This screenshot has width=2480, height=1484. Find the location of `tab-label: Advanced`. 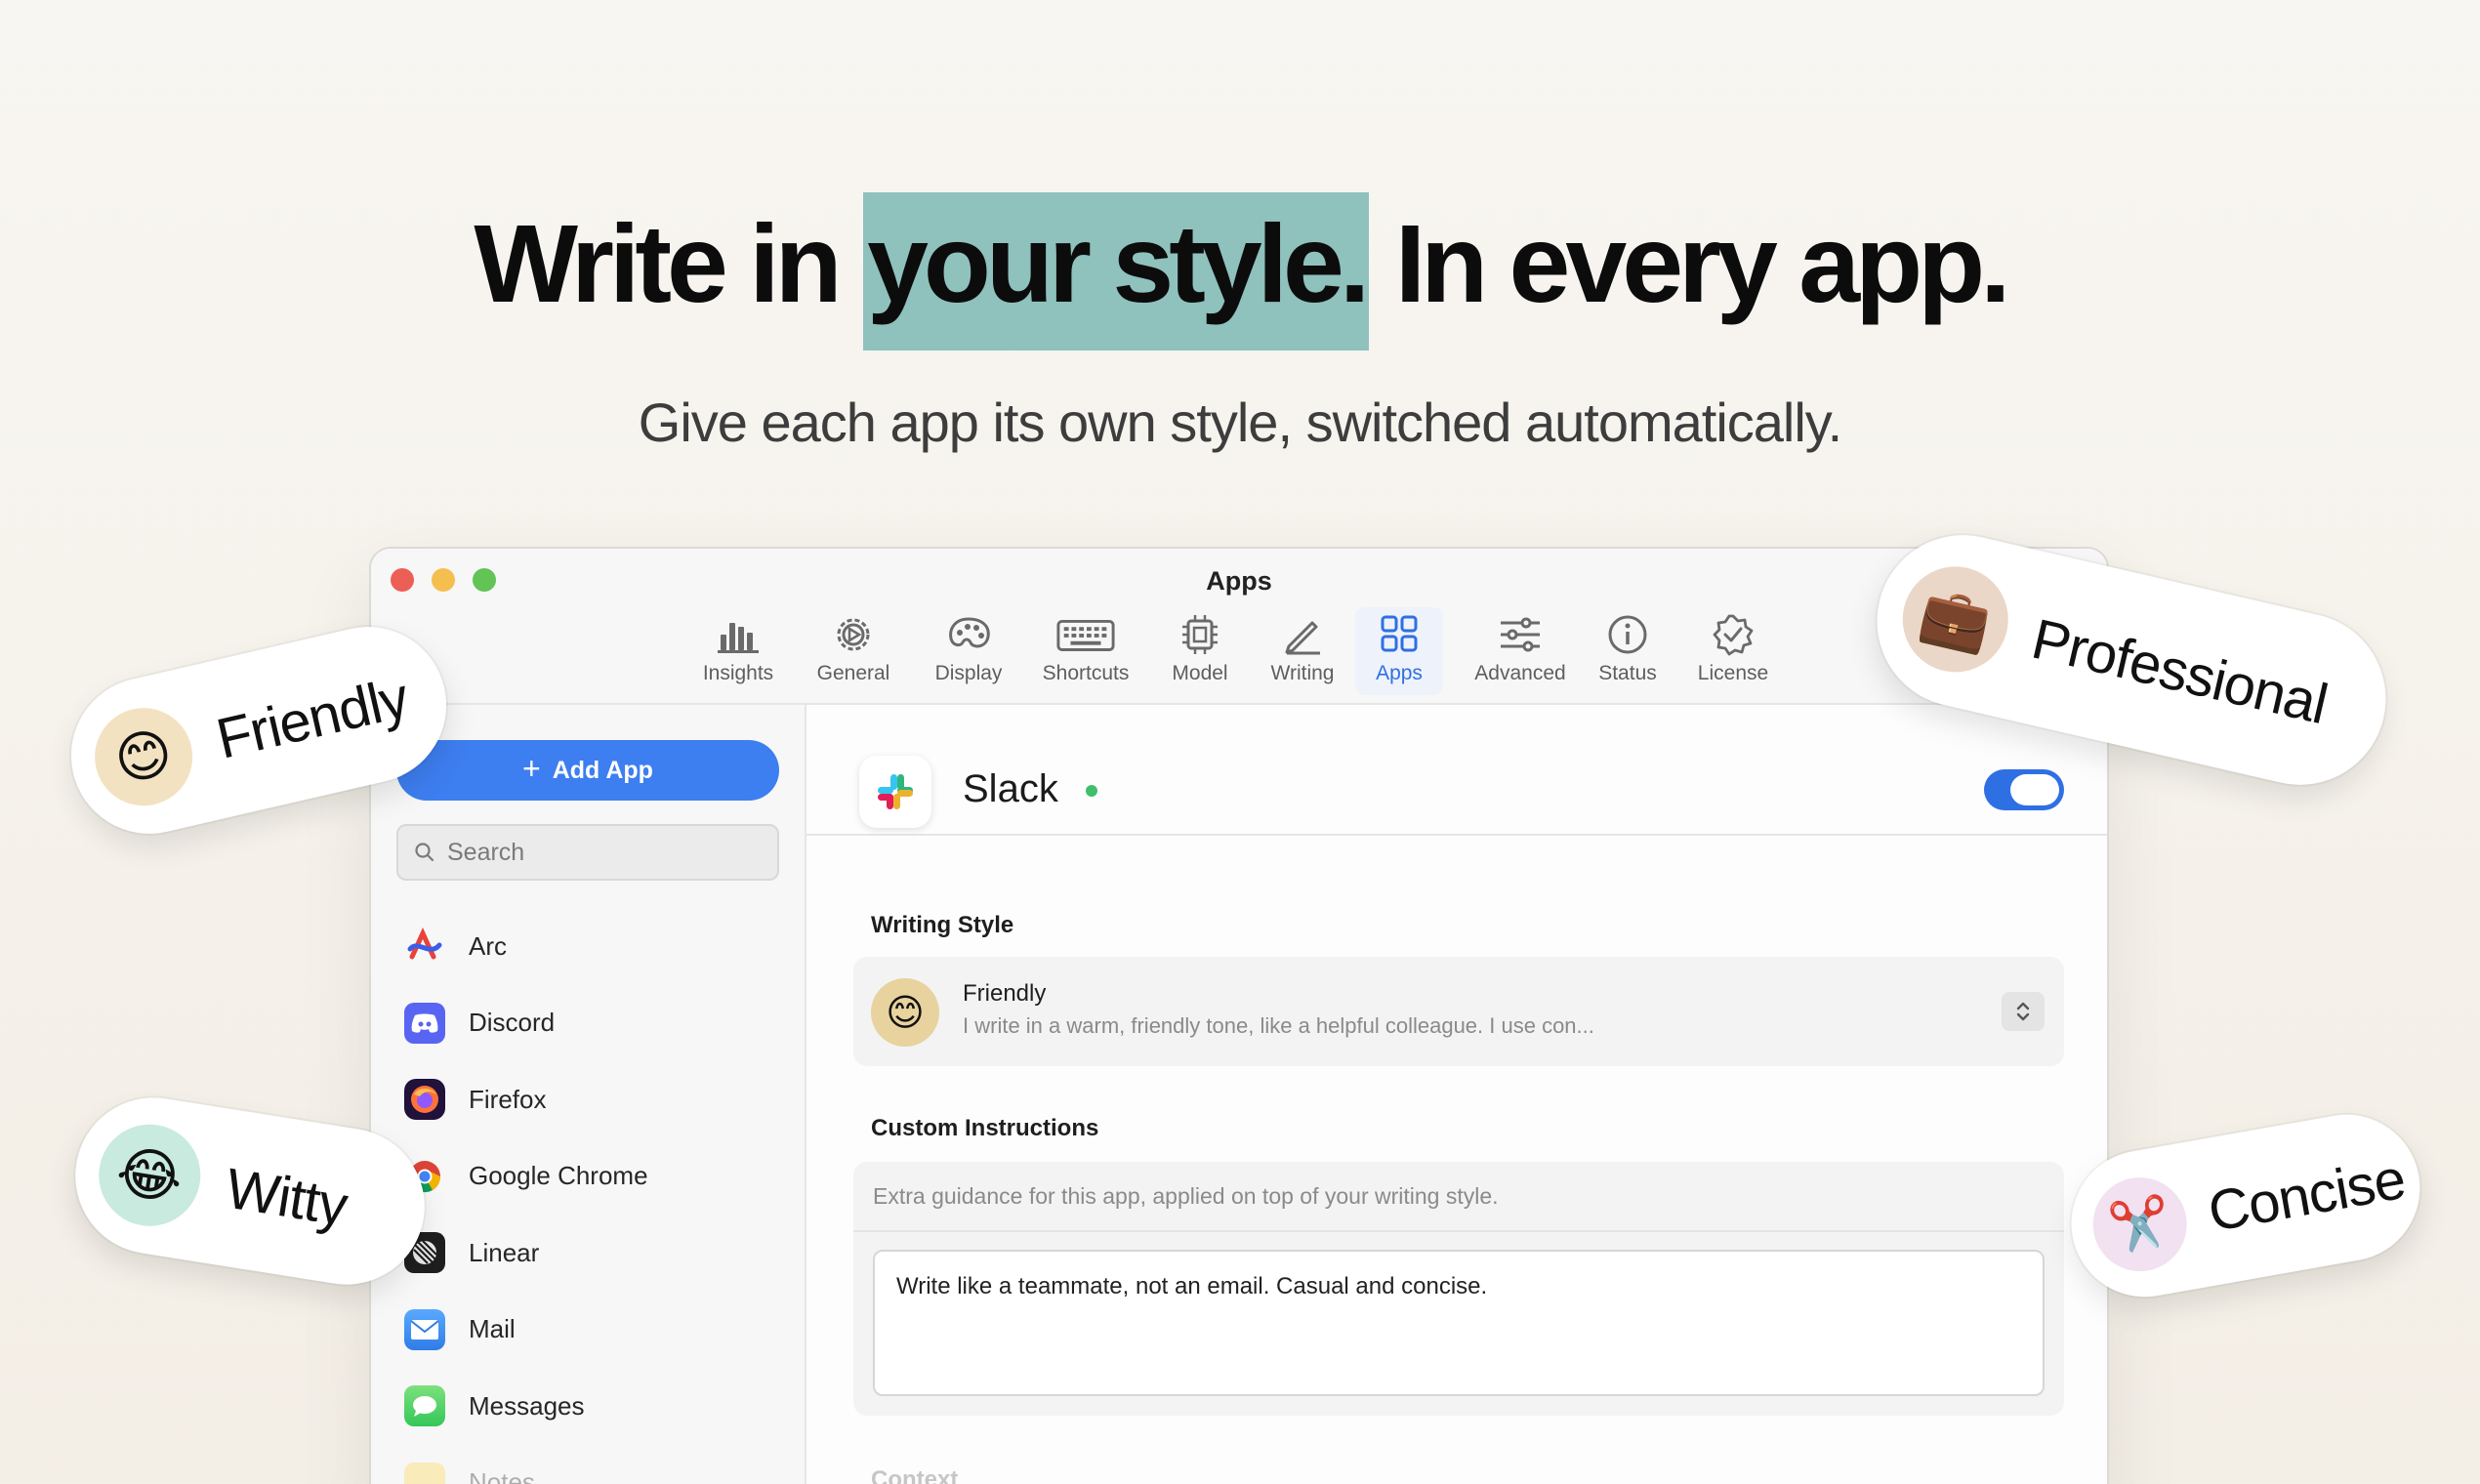

tab-label: Advanced is located at coordinates (1520, 673).